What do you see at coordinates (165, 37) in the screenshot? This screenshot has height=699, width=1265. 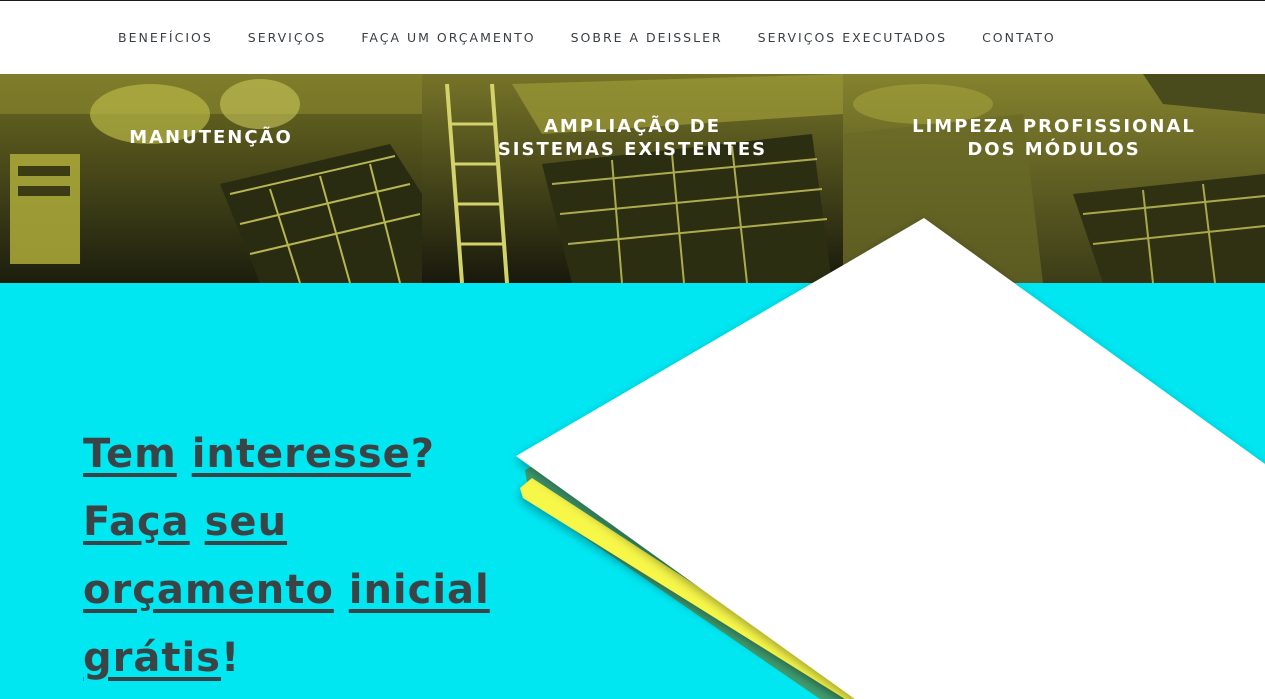 I see `nav-link-beneficios: BENEFÍCIOS` at bounding box center [165, 37].